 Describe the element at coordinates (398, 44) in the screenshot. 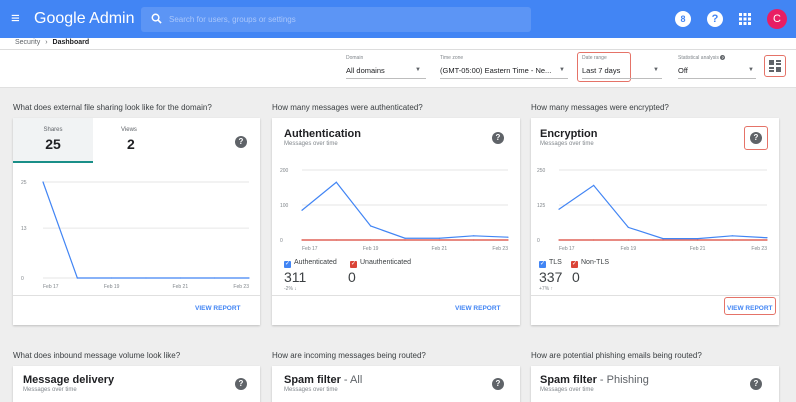

I see `breadcrumb-bar: Security › Dashboard` at that location.